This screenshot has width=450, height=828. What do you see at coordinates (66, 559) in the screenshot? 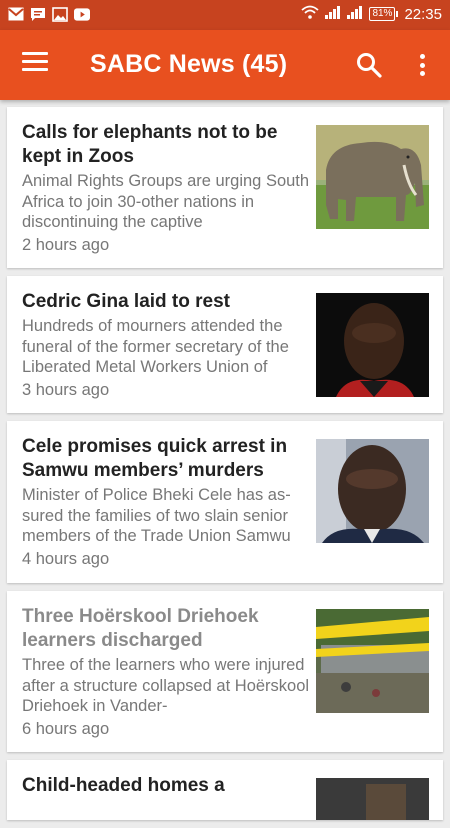
I see `article-time: 4 hours ago` at bounding box center [66, 559].